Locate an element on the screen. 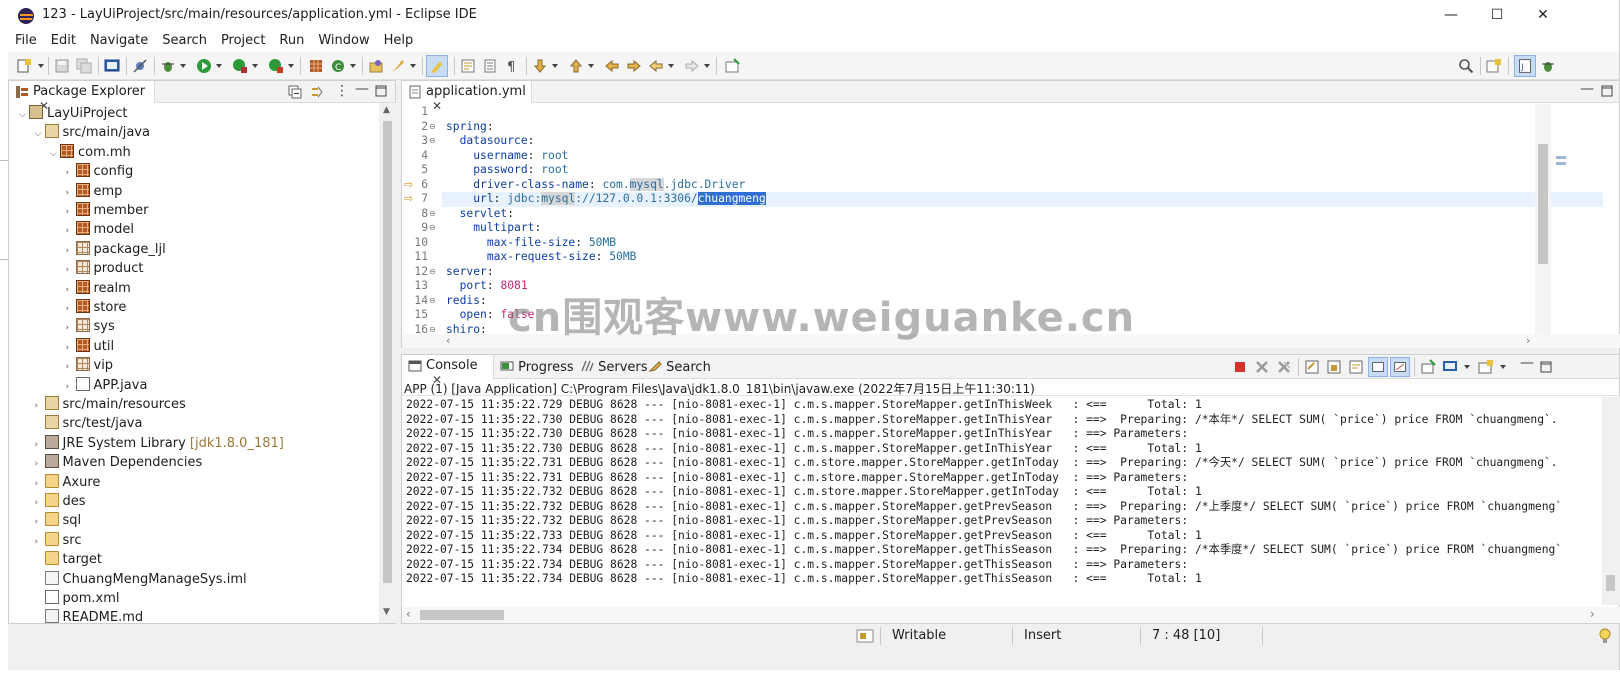 This screenshot has width=1620, height=679. terminal-icon is located at coordinates (112, 66).